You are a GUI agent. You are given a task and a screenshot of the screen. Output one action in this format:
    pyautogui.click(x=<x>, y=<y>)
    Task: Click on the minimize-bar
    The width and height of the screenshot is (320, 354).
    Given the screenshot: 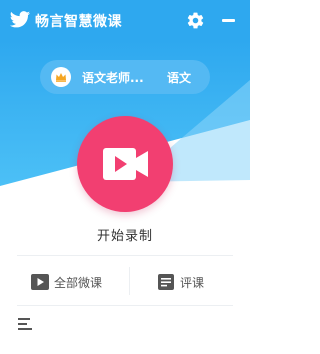 What is the action you would take?
    pyautogui.click(x=228, y=20)
    